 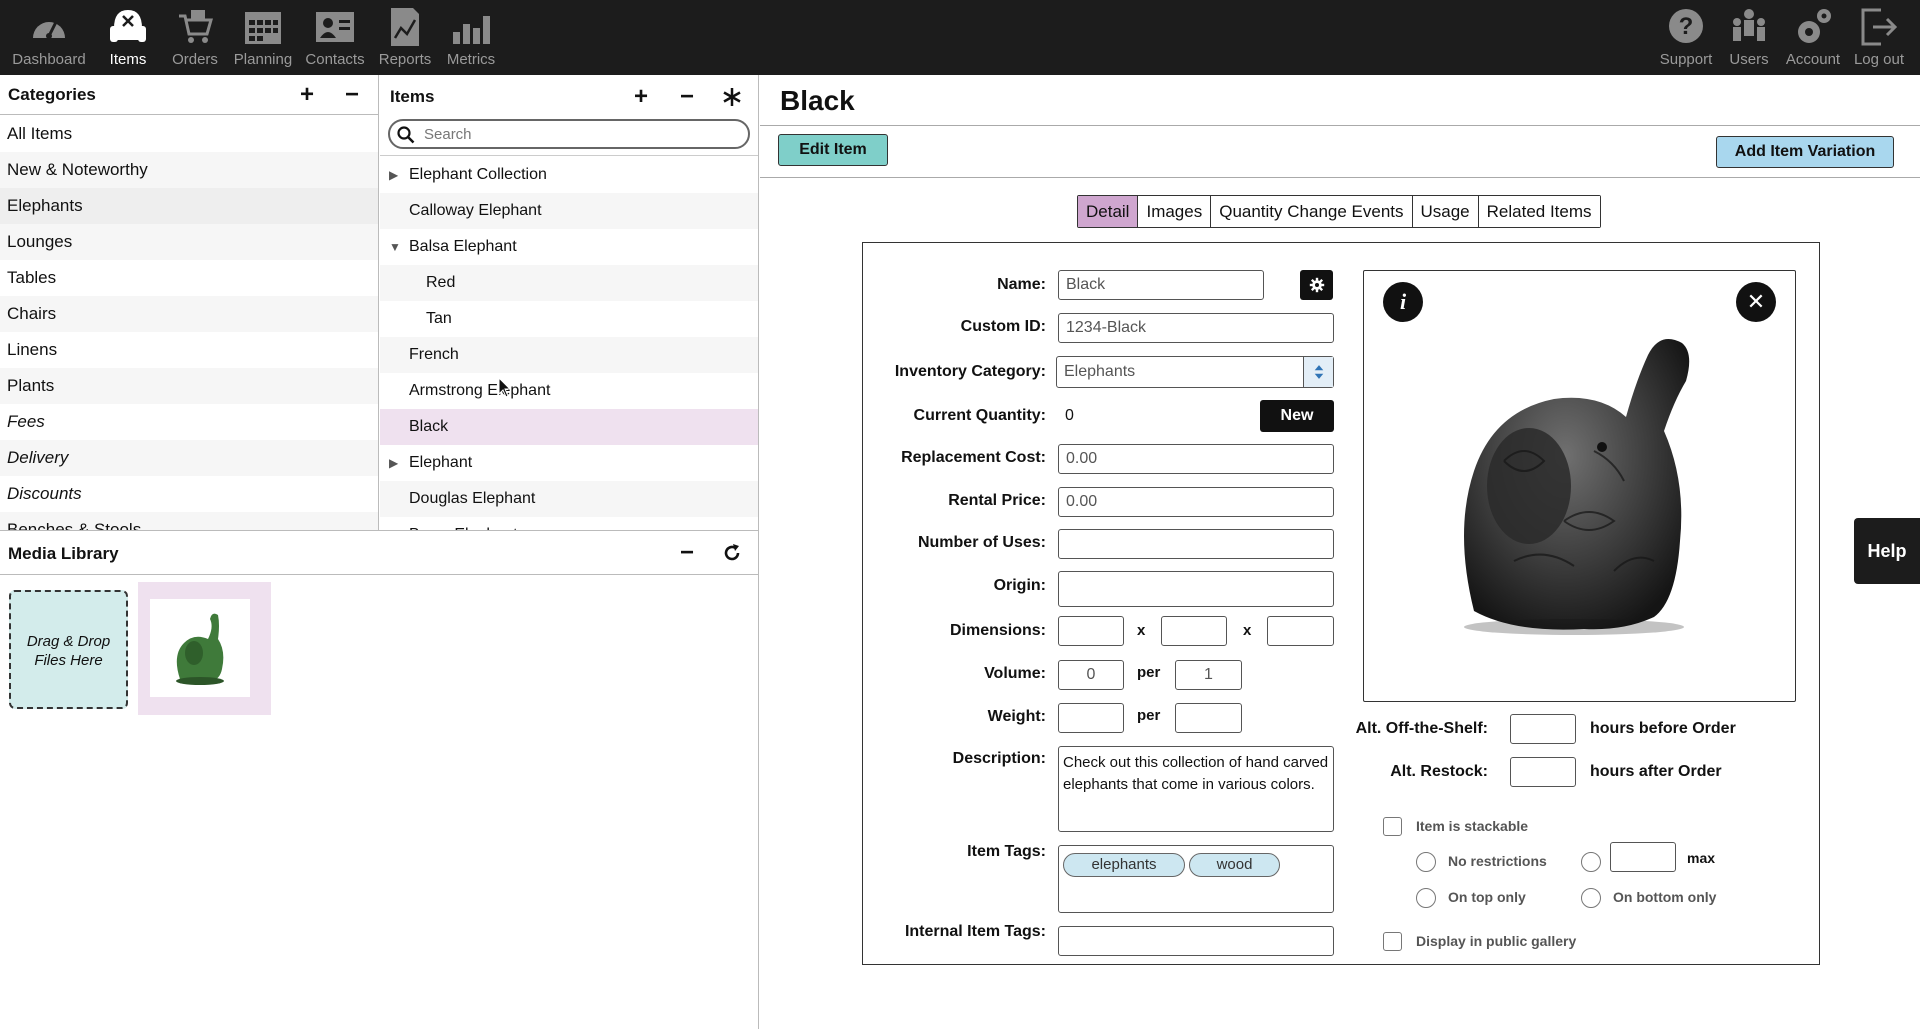 What do you see at coordinates (1196, 589) in the screenshot?
I see `origin-field` at bounding box center [1196, 589].